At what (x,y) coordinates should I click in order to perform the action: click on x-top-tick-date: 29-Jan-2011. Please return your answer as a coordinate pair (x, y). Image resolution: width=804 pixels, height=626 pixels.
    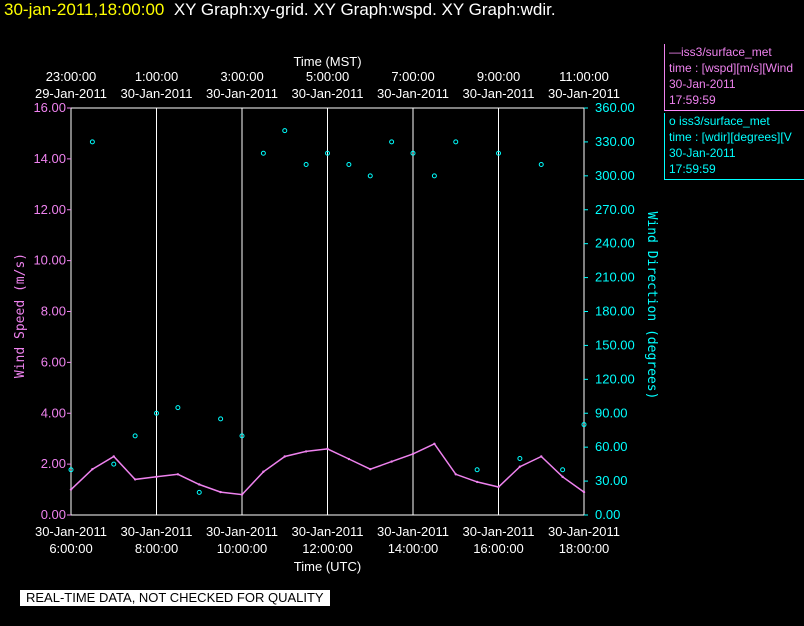
    Looking at the image, I should click on (71, 93).